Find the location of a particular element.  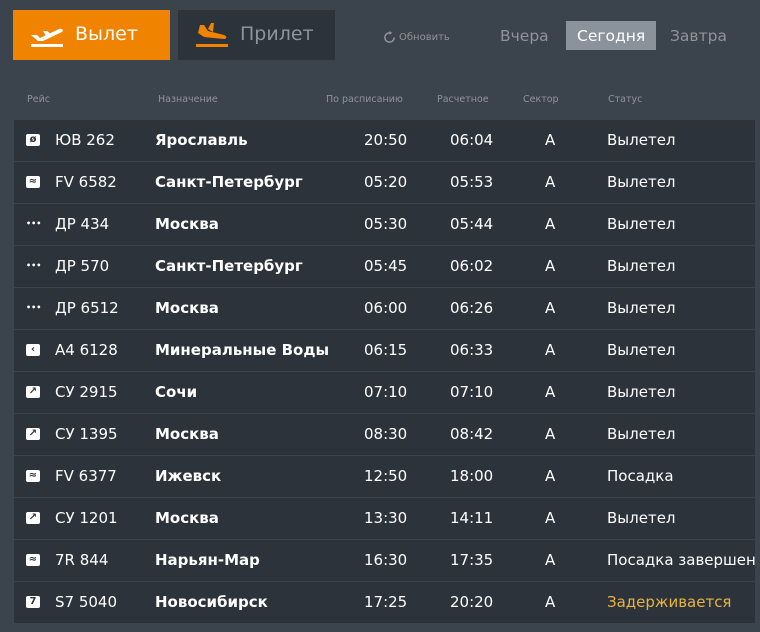

column-destination: Назначение is located at coordinates (188, 99).